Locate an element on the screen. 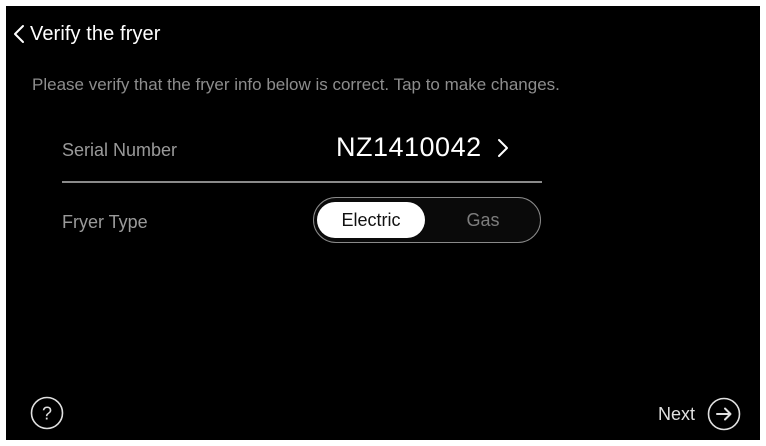  fryer-type-label: Fryer Type is located at coordinates (105, 222).